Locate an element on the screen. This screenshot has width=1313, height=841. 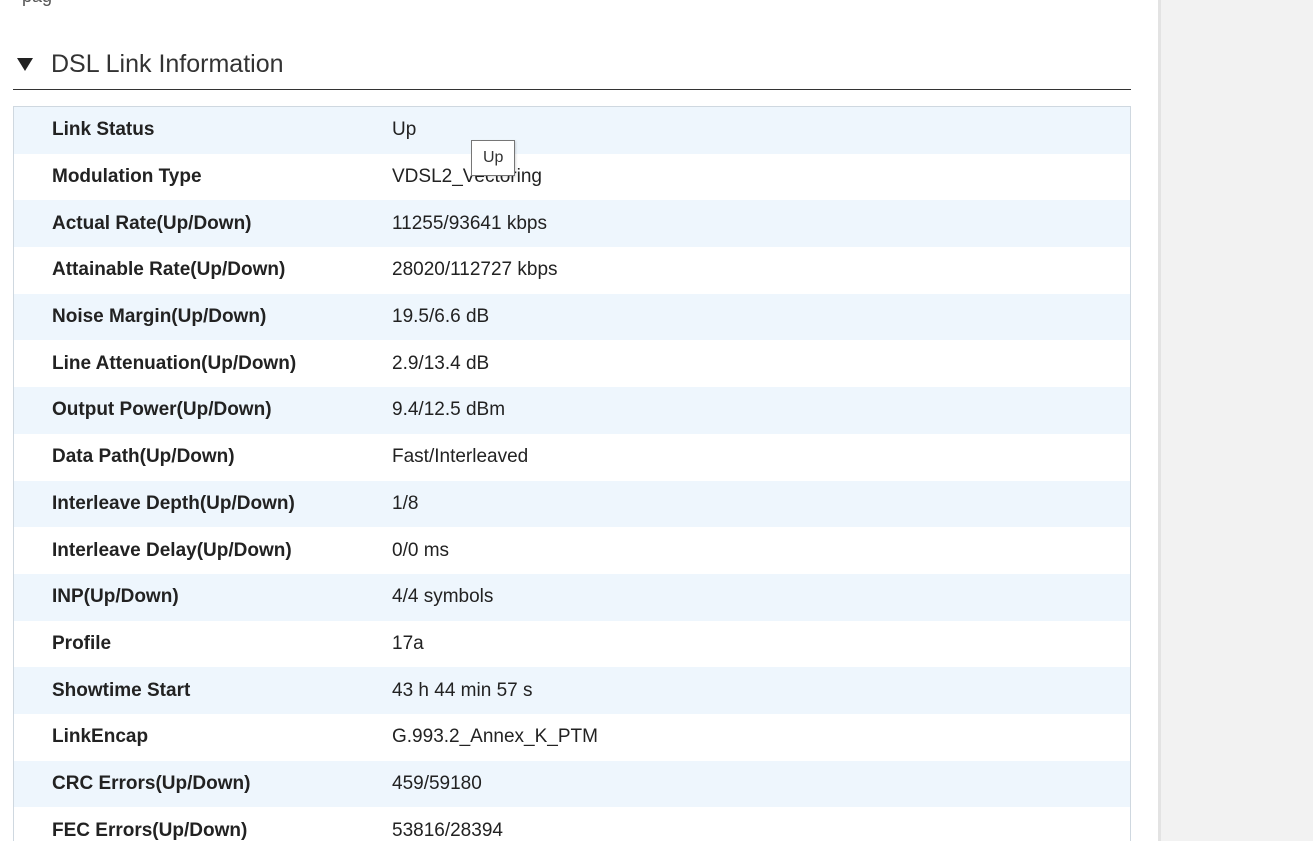
table-row: Noise Margin(Up/Down) 19.5/6.6 dB is located at coordinates (572, 317).